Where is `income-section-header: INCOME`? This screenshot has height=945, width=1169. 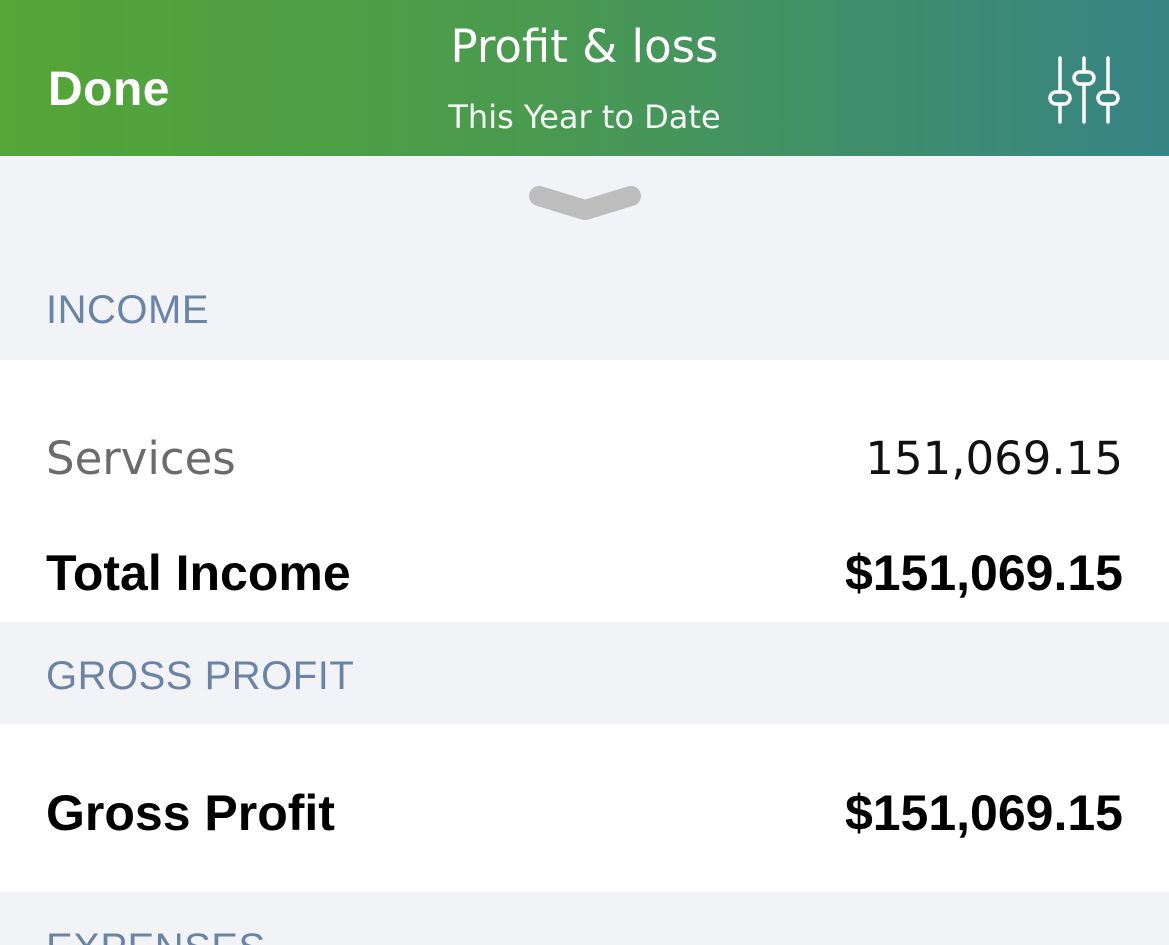 income-section-header: INCOME is located at coordinates (584, 298).